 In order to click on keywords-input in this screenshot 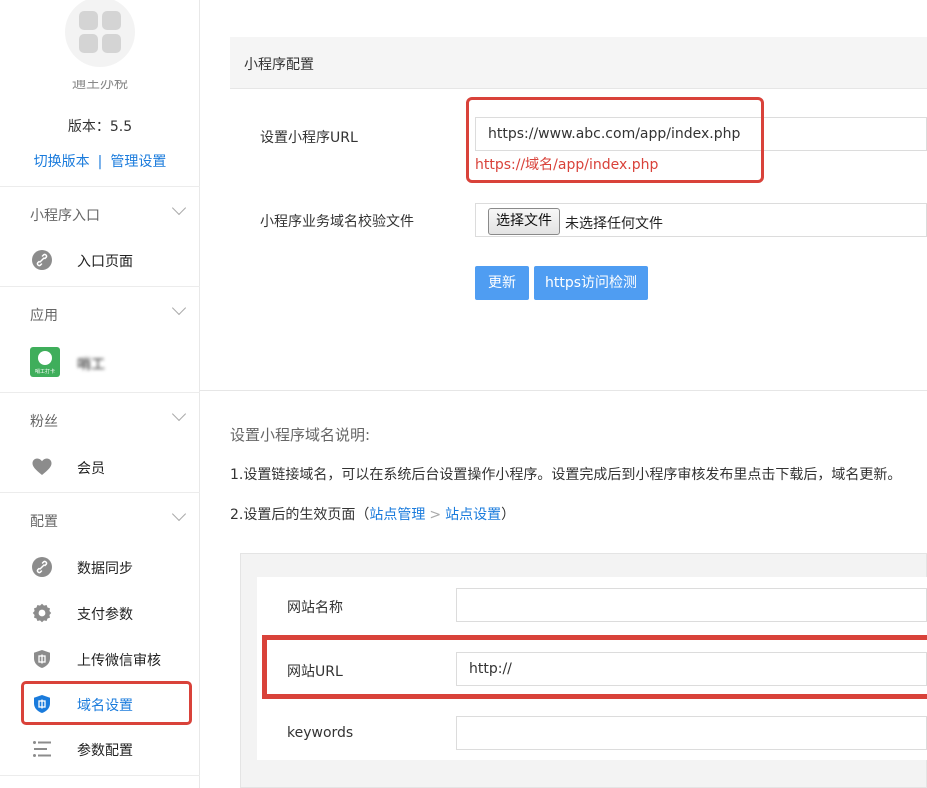, I will do `click(691, 733)`.